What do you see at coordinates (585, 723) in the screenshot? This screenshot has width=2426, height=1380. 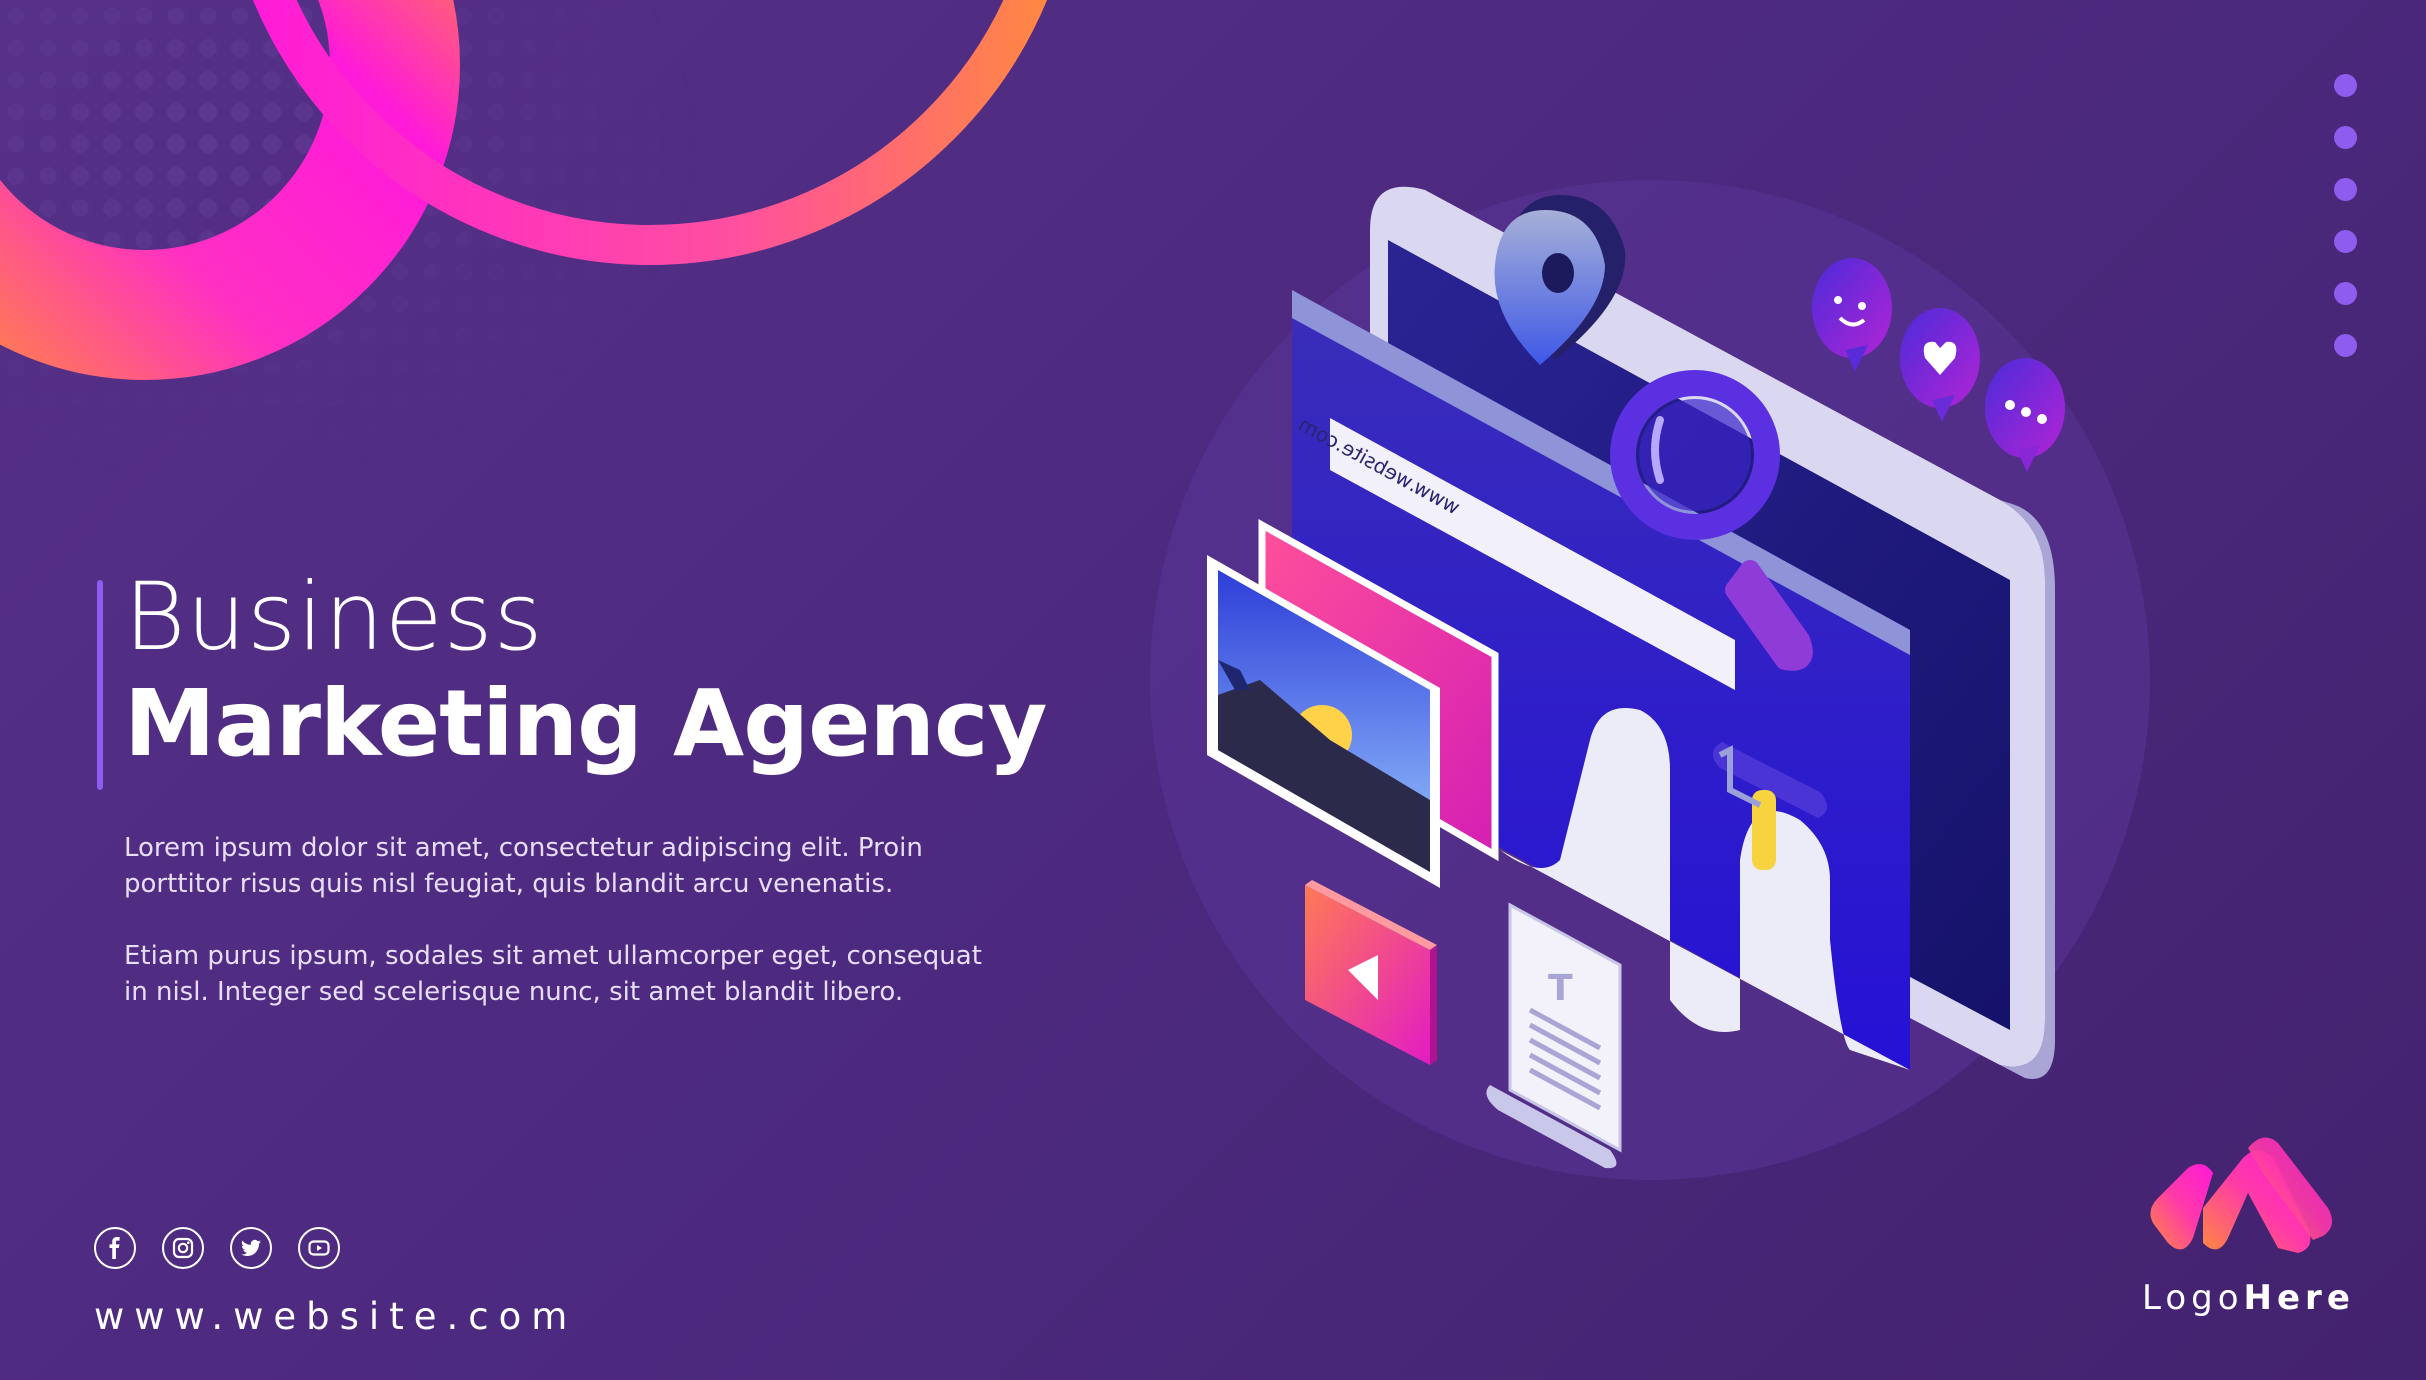 I see `headline-line-2: Marketing Agency` at bounding box center [585, 723].